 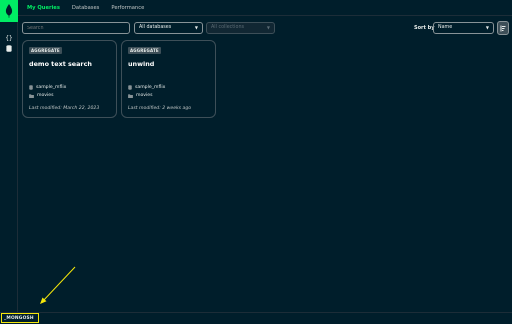 I want to click on collection-select: All collections ▼, so click(x=240, y=28).